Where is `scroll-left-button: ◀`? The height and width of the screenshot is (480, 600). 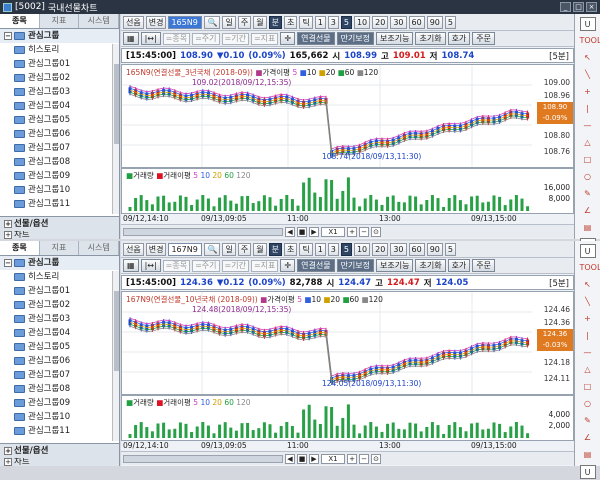
scroll-left-button: ◀ is located at coordinates (290, 231).